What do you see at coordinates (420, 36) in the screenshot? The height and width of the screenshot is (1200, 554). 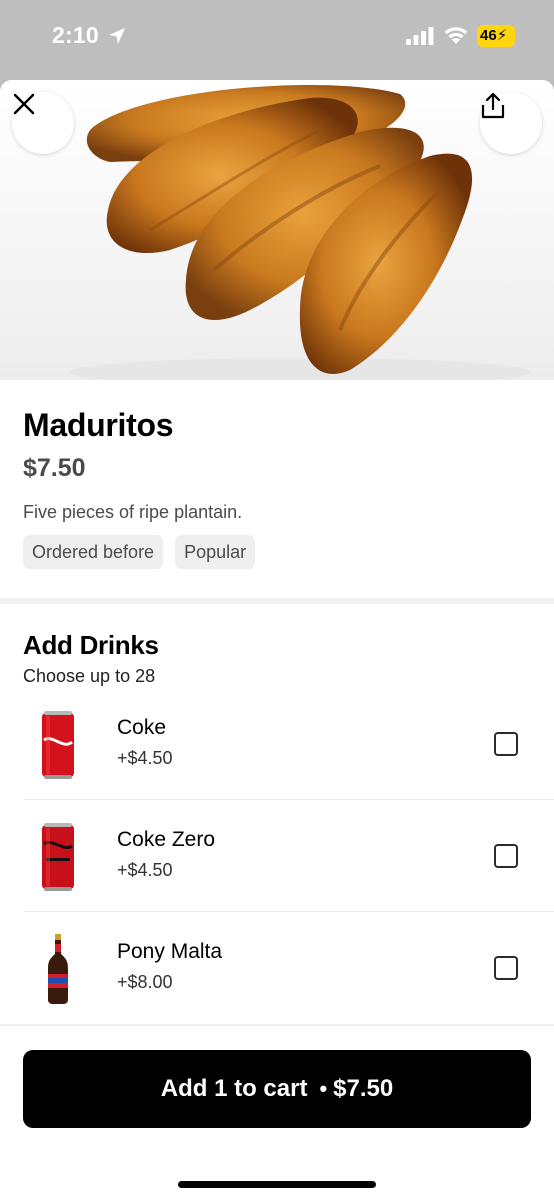 I see `cellular-signal-icon` at bounding box center [420, 36].